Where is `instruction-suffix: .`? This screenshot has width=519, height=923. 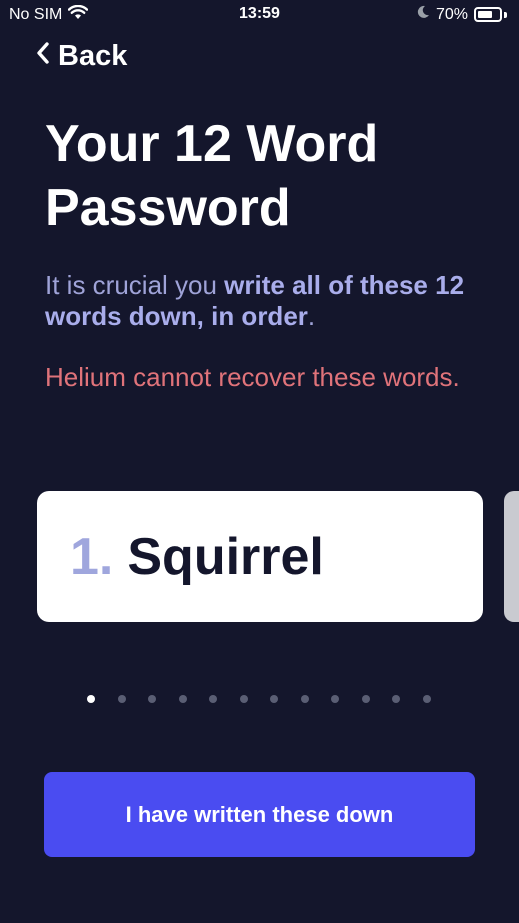
instruction-suffix: . is located at coordinates (311, 316).